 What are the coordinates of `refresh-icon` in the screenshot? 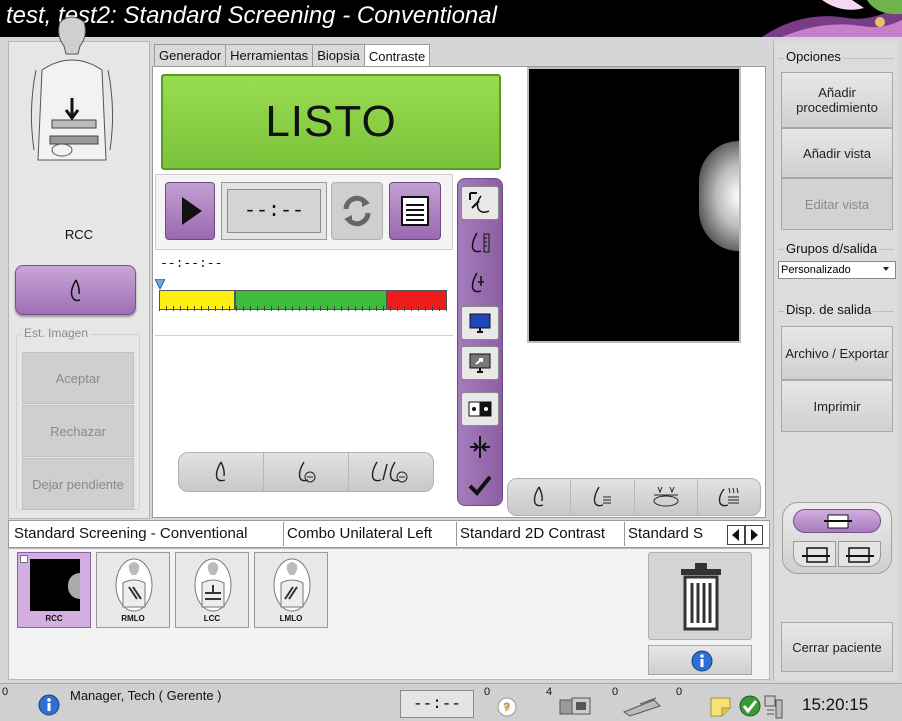 It's located at (357, 211).